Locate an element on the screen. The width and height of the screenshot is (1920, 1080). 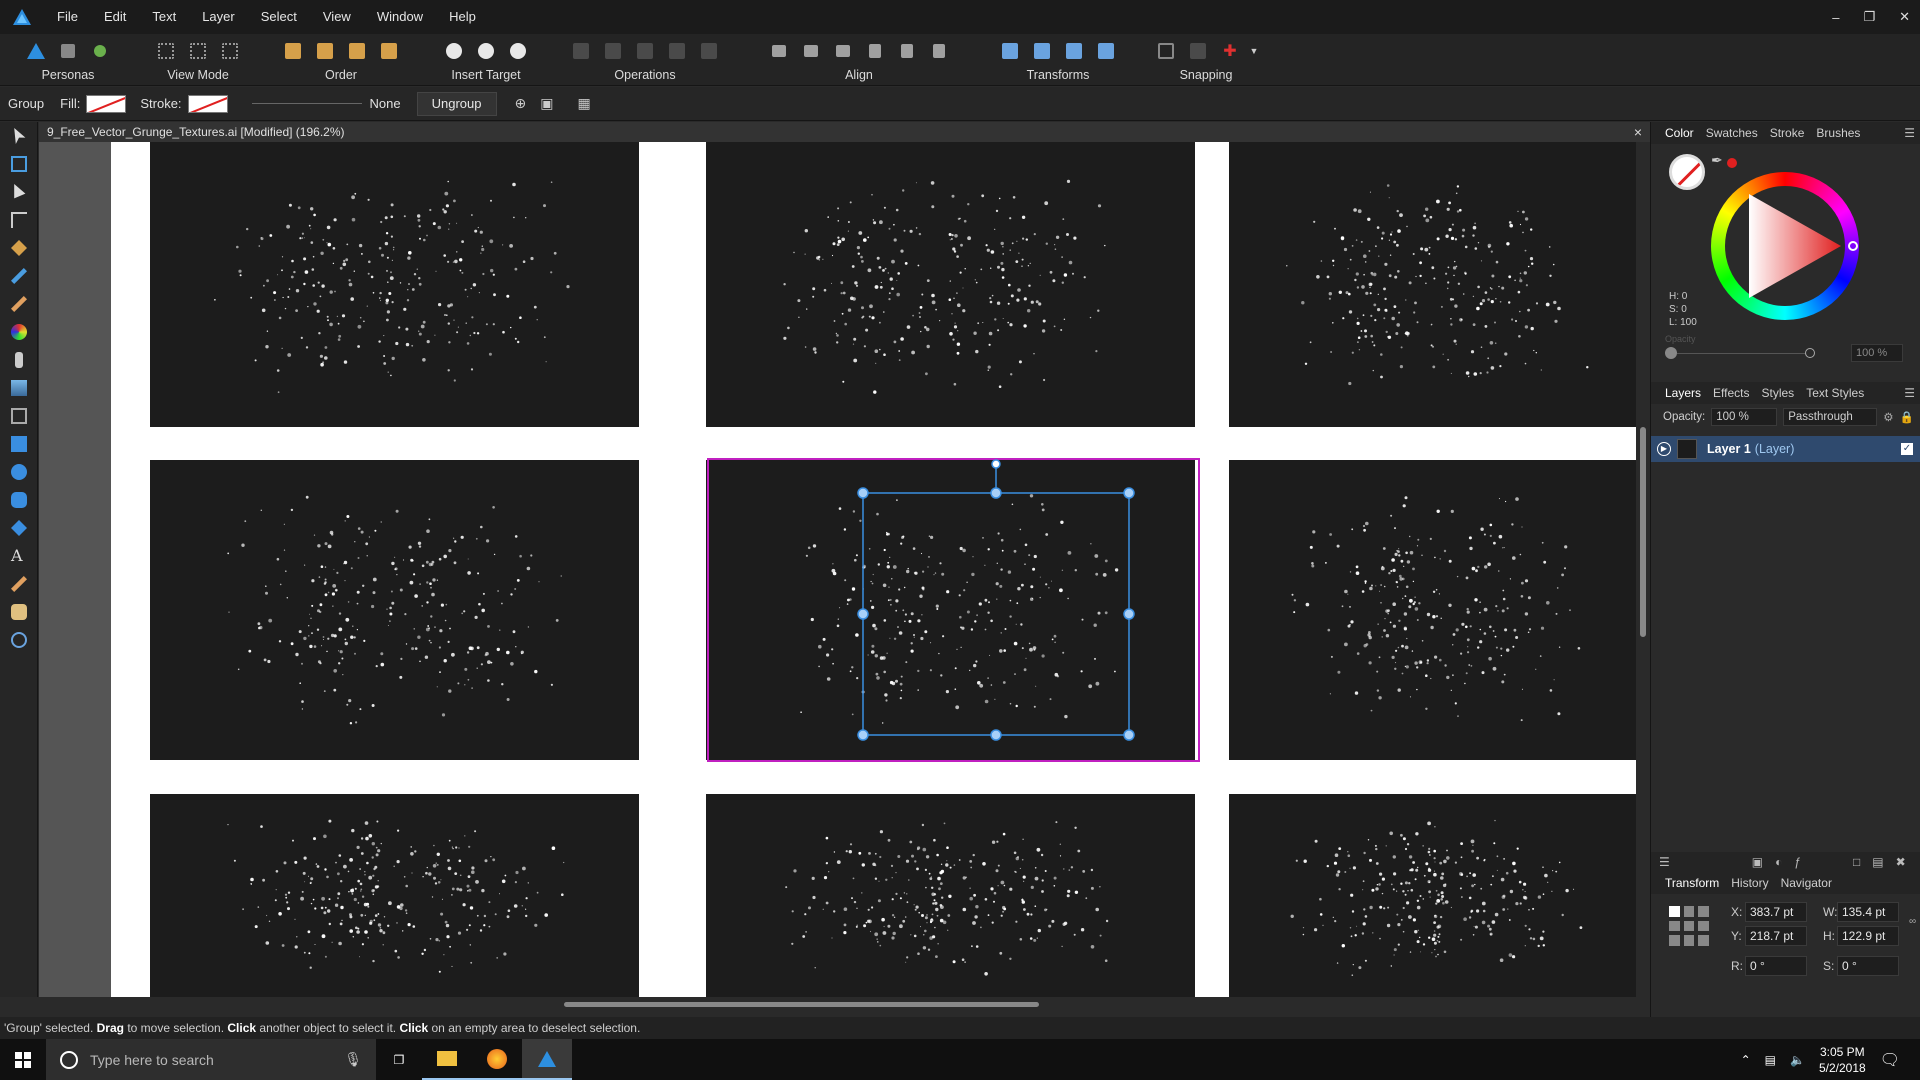
rotate-right-icon is located at coordinates (1106, 51).